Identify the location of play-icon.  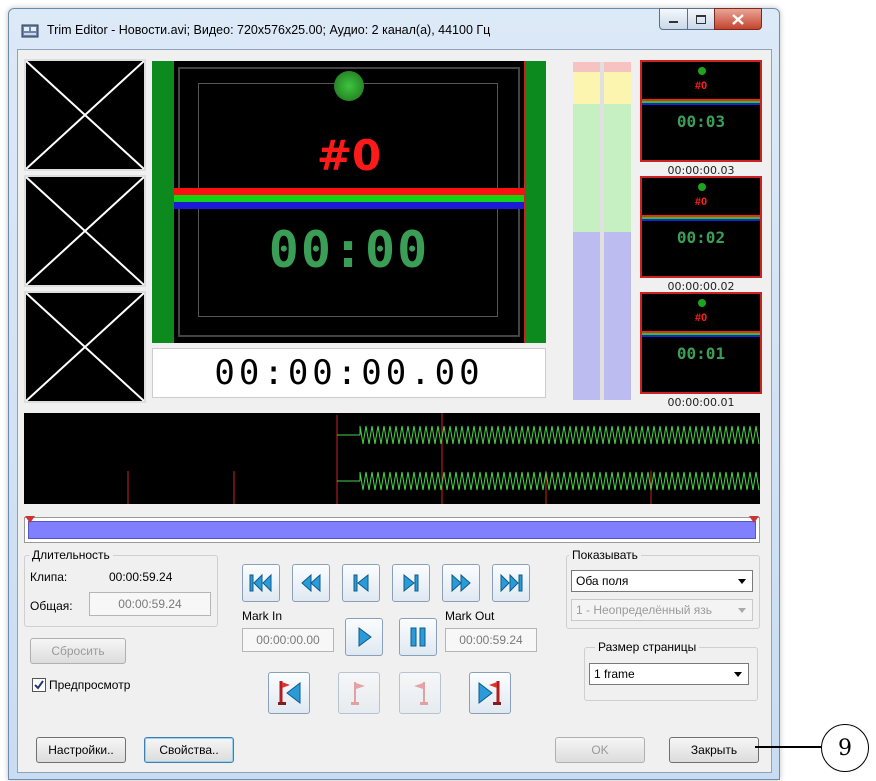
(365, 637).